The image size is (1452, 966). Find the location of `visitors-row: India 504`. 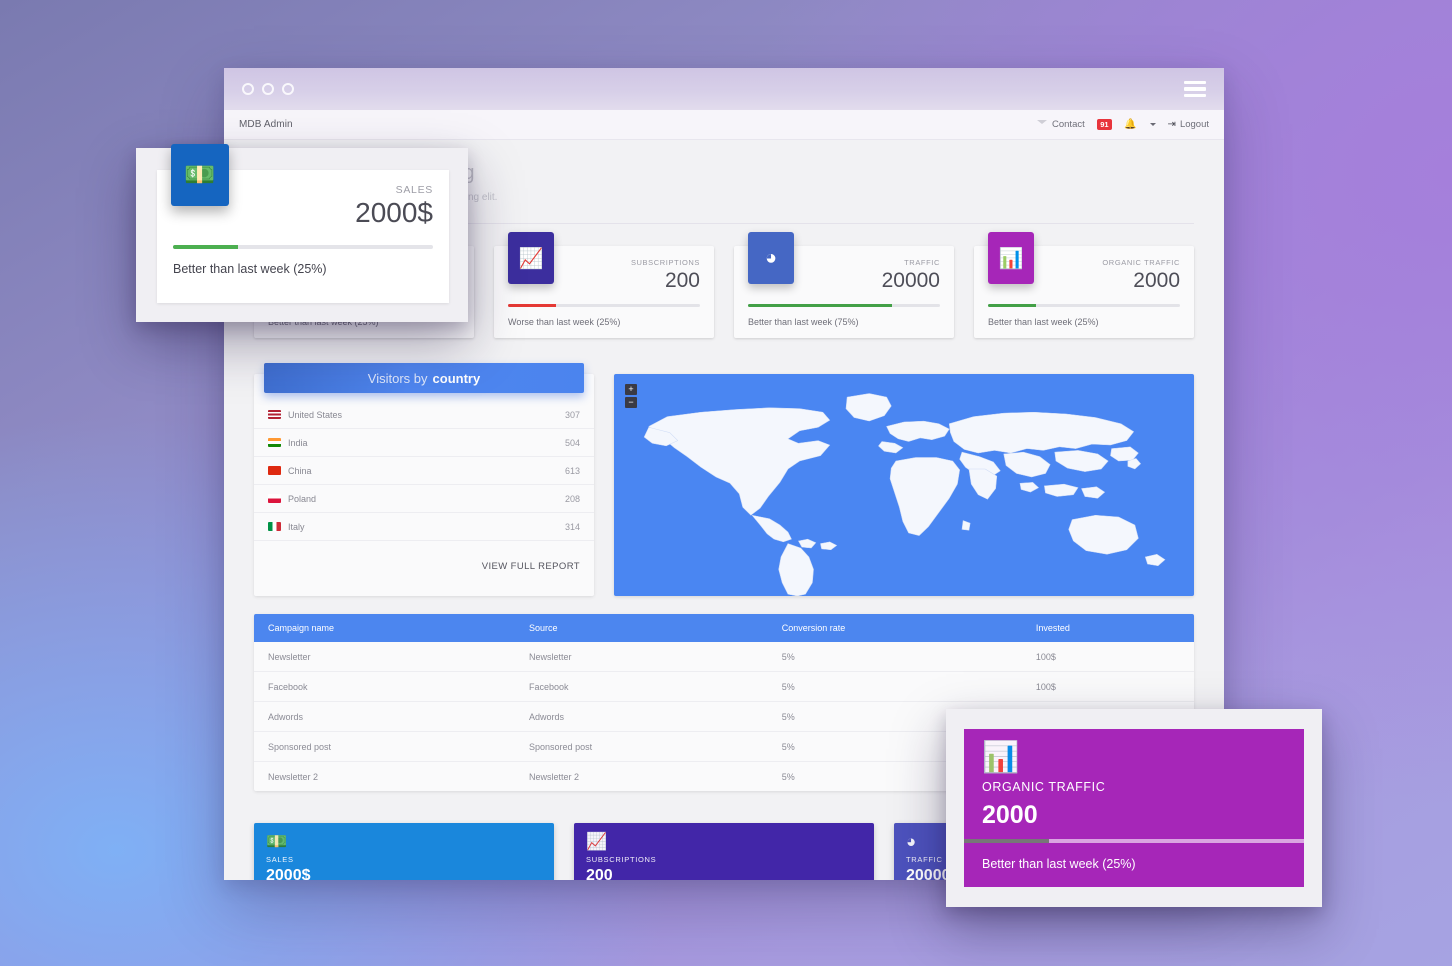

visitors-row: India 504 is located at coordinates (424, 442).